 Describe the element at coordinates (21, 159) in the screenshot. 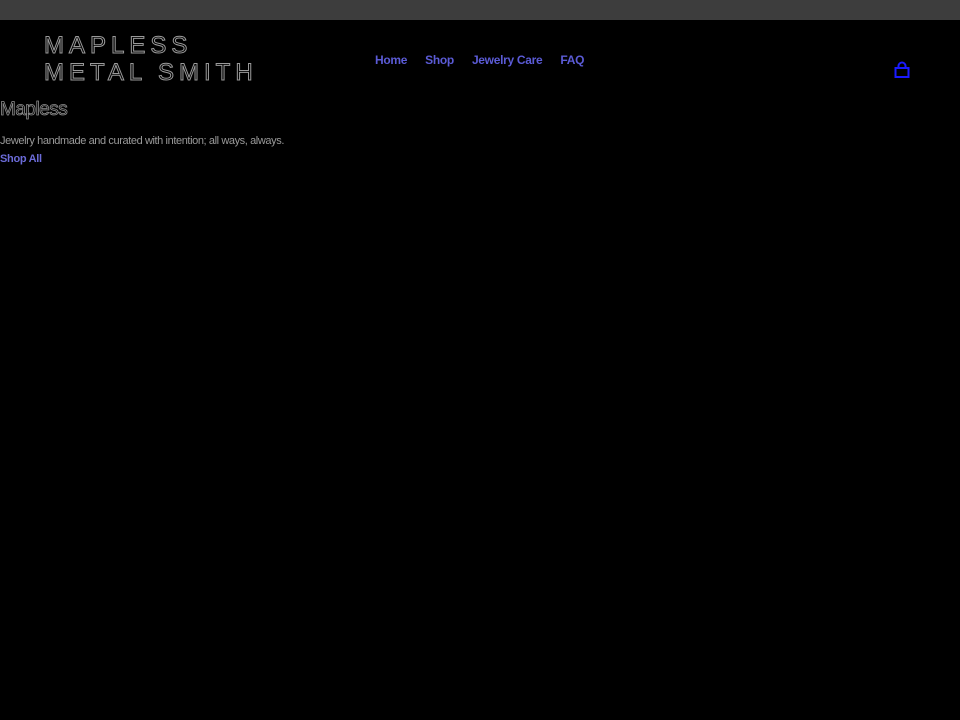

I see `shop-all-link: Shop All` at that location.